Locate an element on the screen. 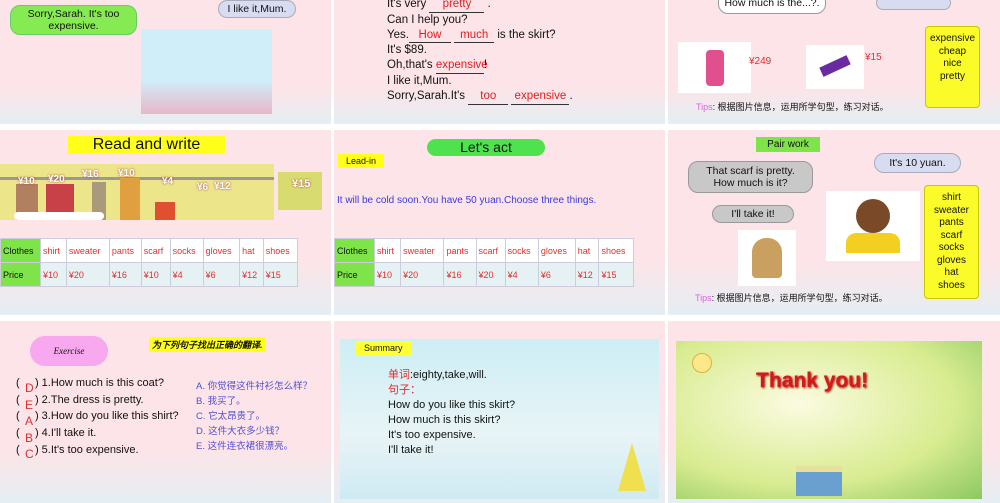  shoes-image: ¥15 is located at coordinates (300, 191).